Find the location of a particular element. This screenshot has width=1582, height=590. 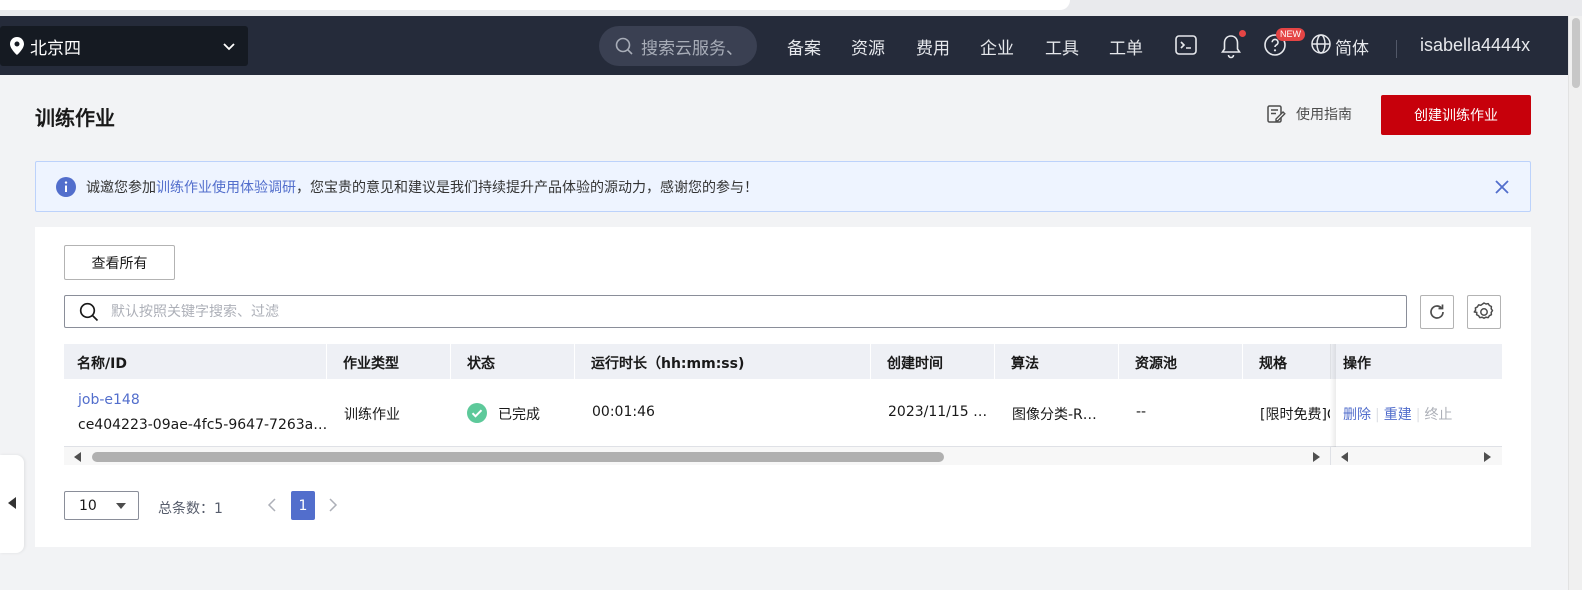

next-page-icon is located at coordinates (333, 505).